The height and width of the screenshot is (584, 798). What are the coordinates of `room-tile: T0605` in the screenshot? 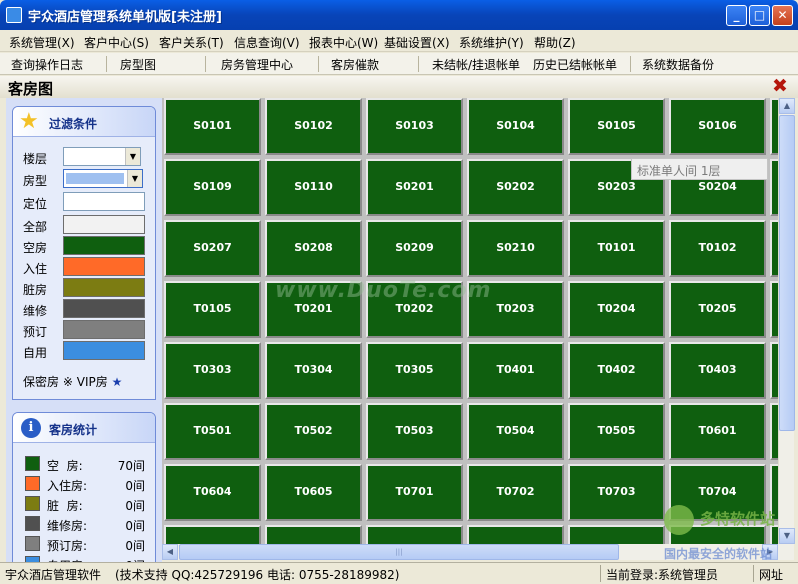 It's located at (313, 492).